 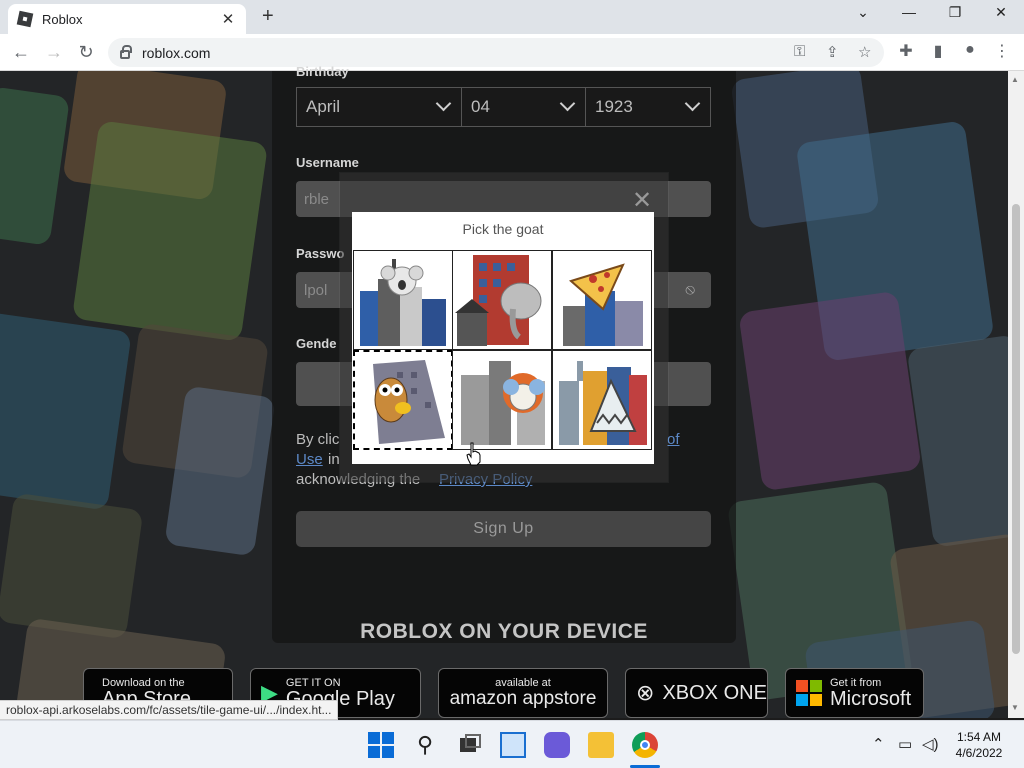 I want to click on close-icon: ✕, so click(x=642, y=200).